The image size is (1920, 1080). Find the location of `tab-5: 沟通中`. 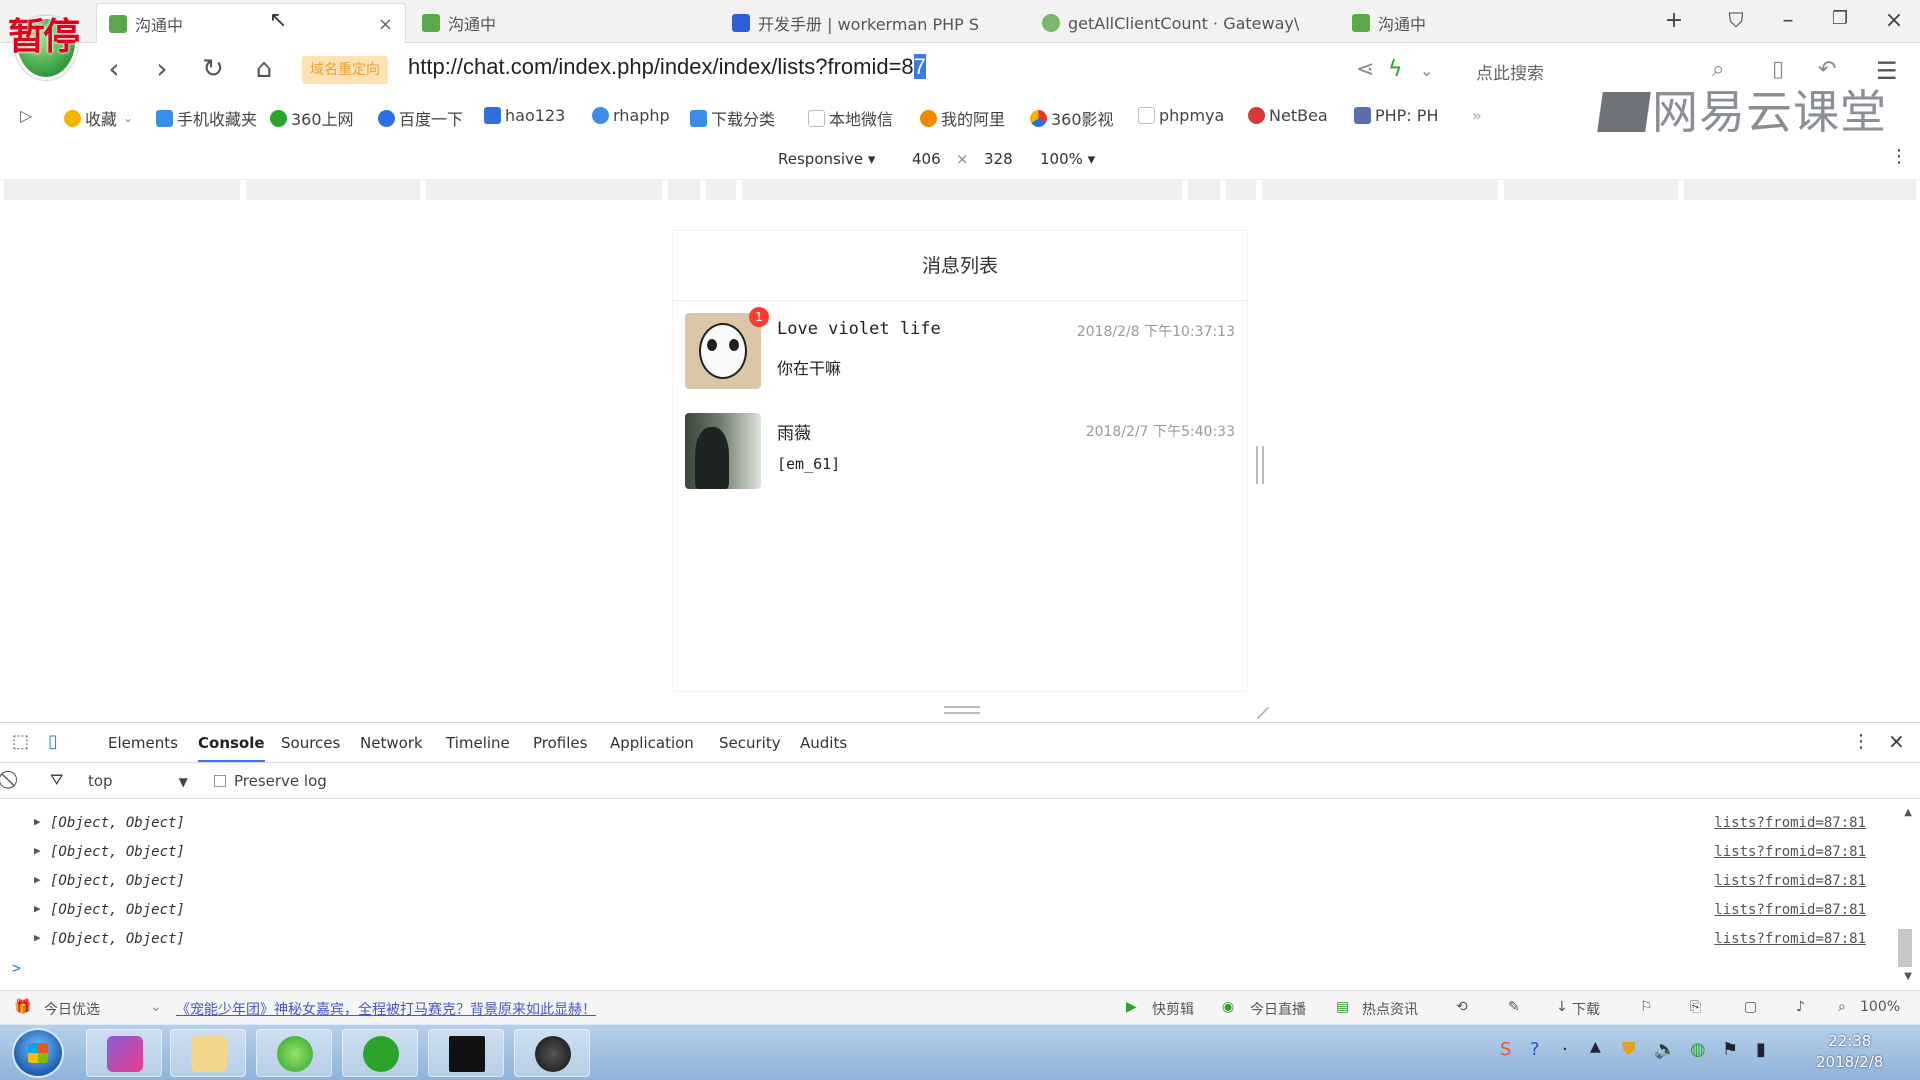

tab-5: 沟通中 is located at coordinates (1460, 23).